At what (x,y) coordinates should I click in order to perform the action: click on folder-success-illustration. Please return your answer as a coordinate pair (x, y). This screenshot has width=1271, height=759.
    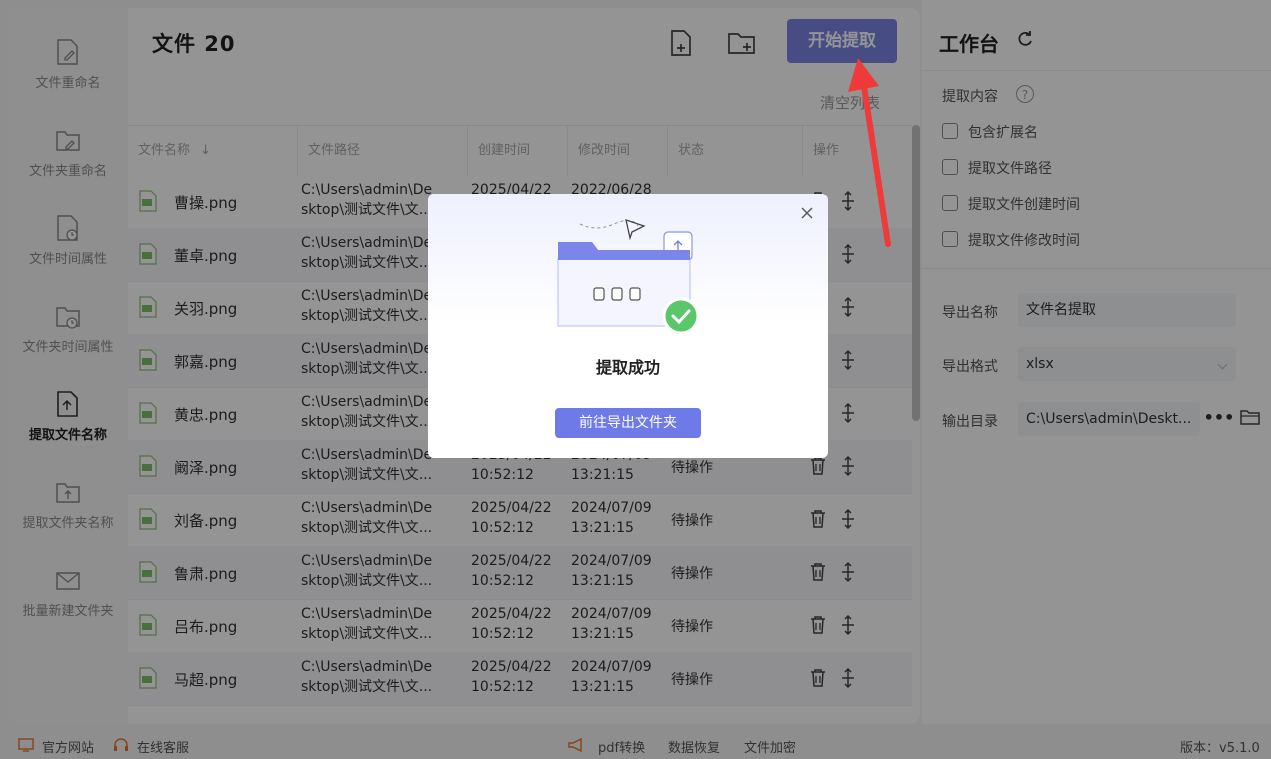
    Looking at the image, I should click on (628, 277).